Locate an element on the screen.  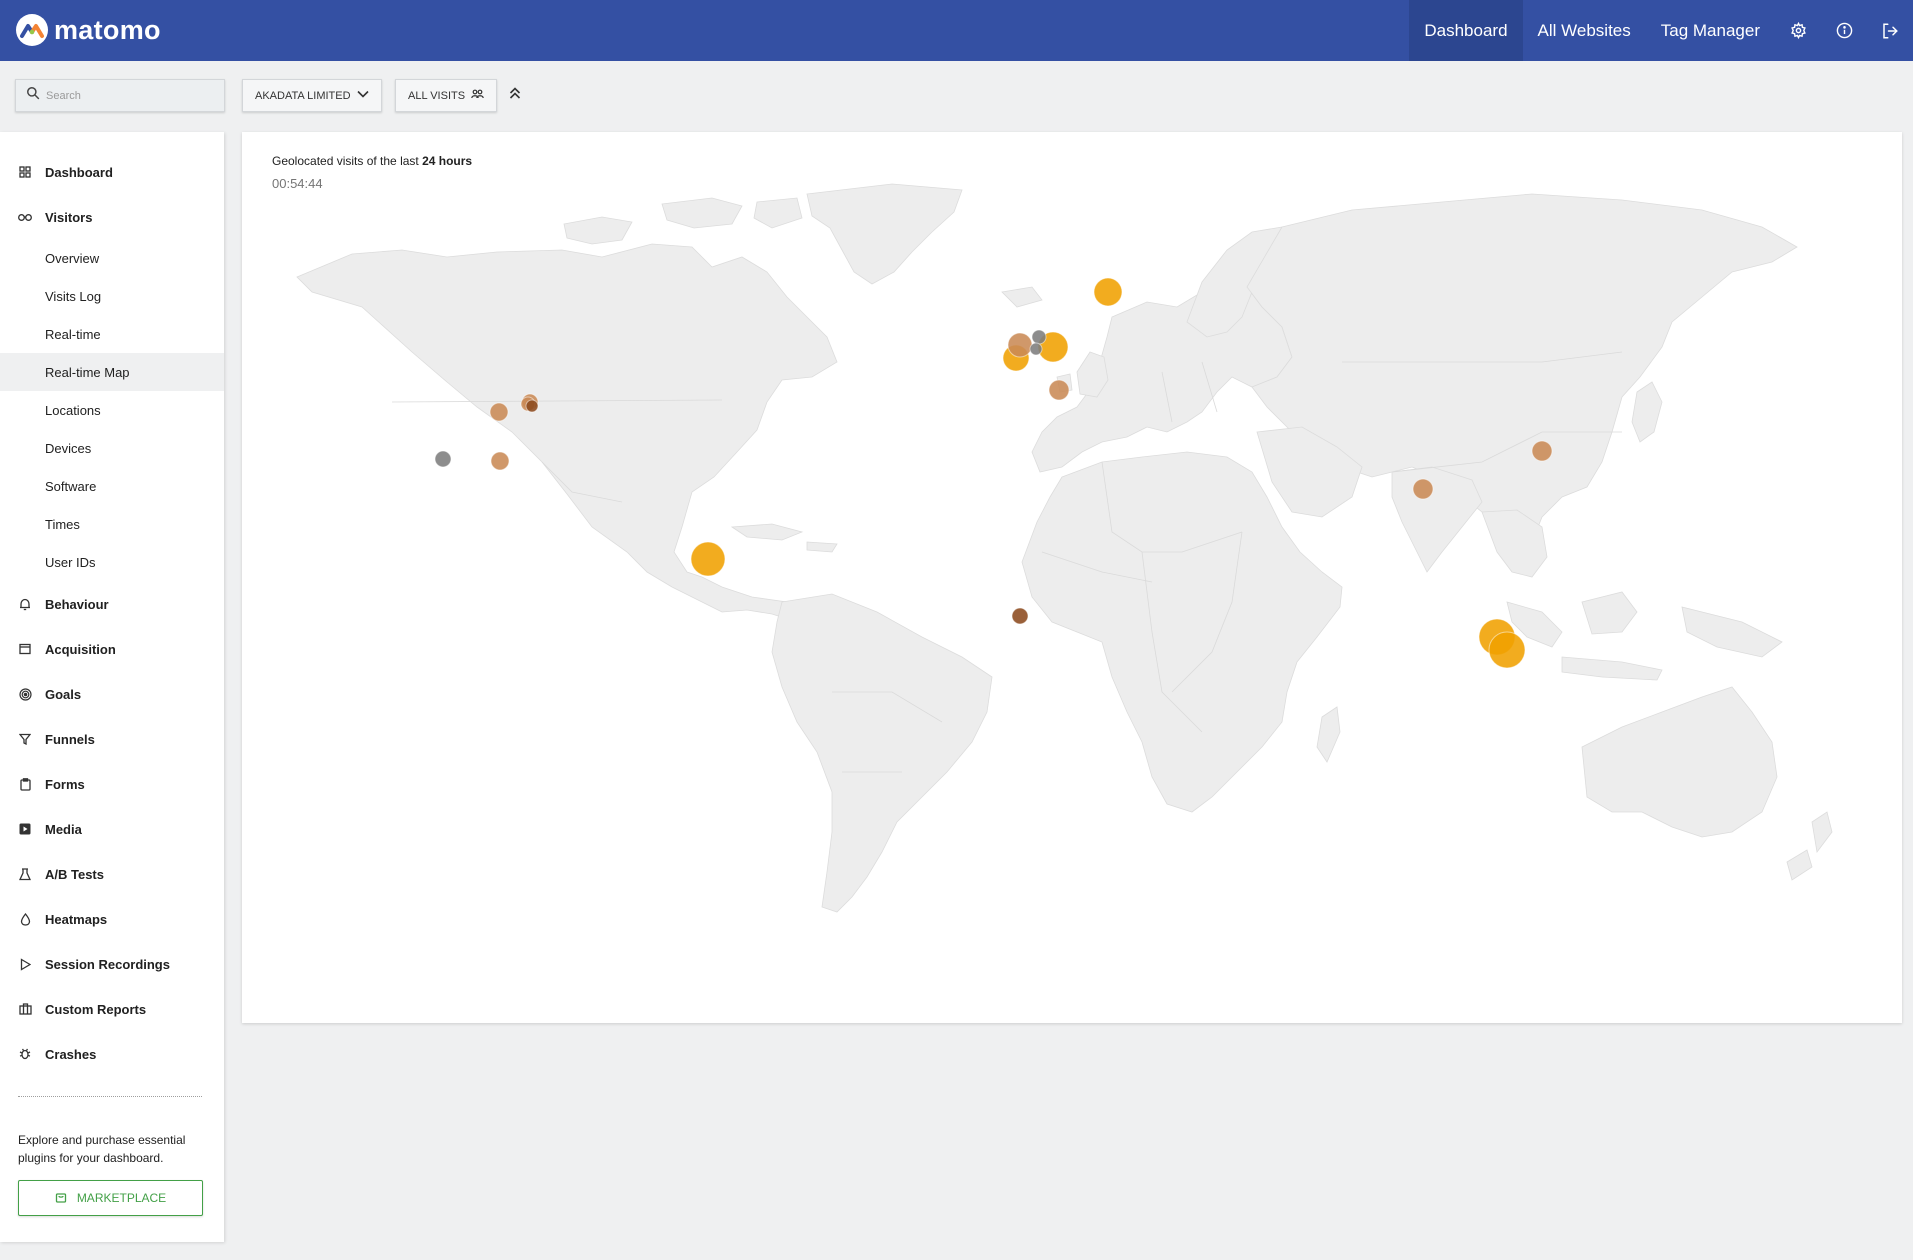
sidebar-item-dashboard: Dashboard is located at coordinates (112, 172).